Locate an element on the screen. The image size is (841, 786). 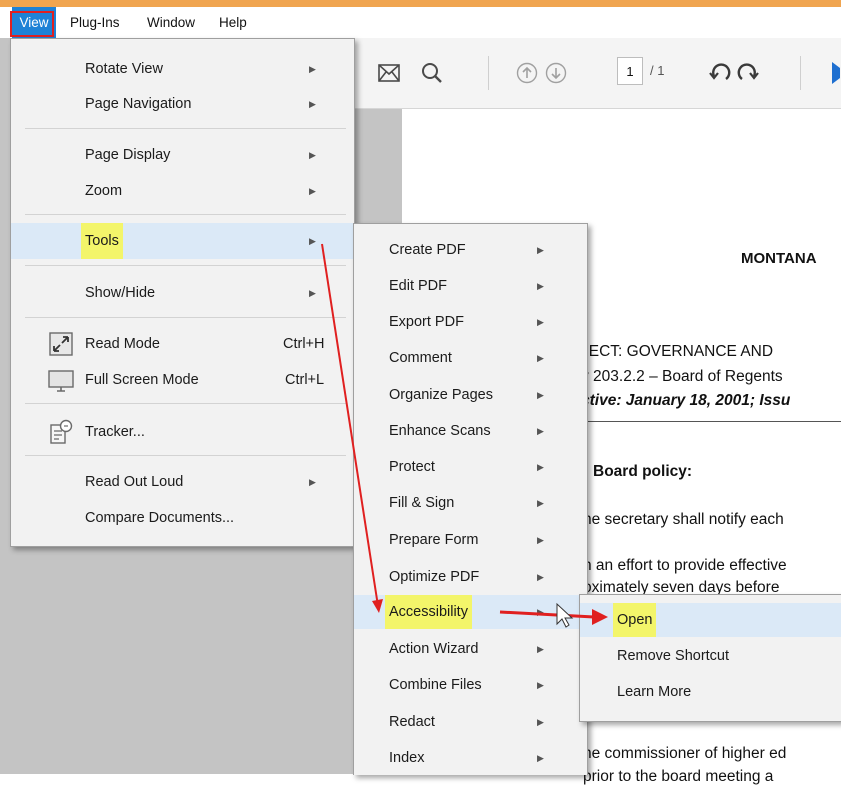
menu-item-label: Edit PDF is located at coordinates (418, 286).